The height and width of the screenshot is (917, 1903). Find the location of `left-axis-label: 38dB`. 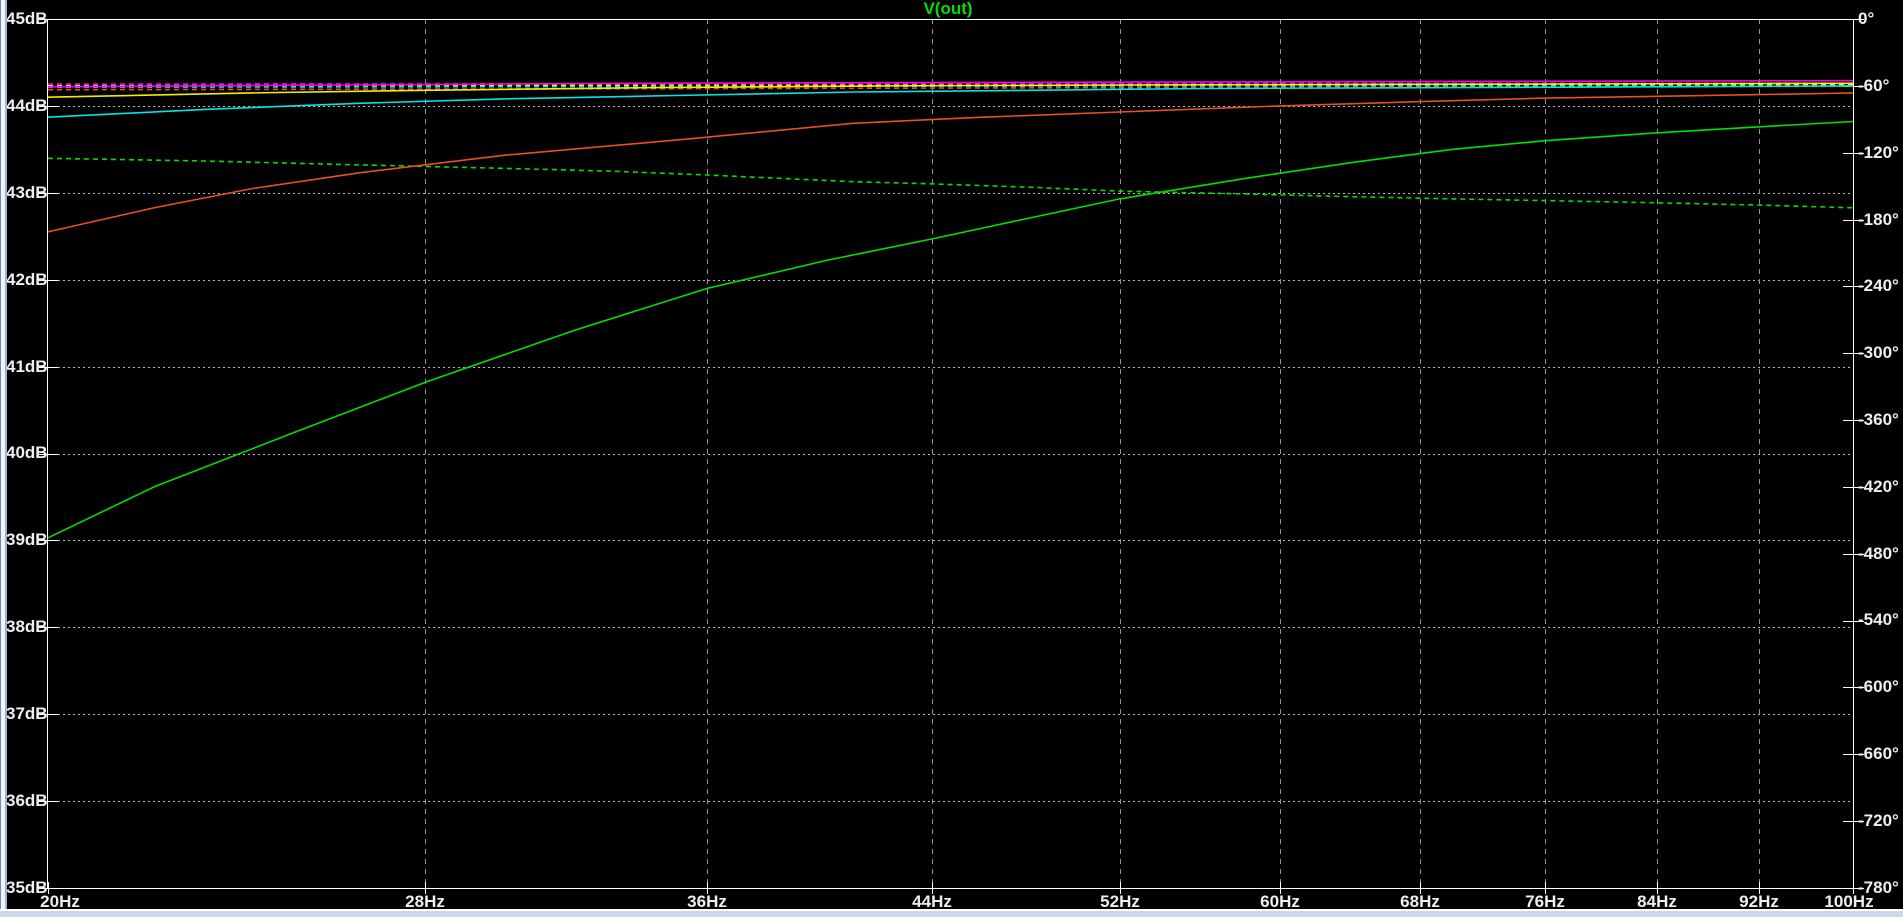

left-axis-label: 38dB is located at coordinates (27, 626).